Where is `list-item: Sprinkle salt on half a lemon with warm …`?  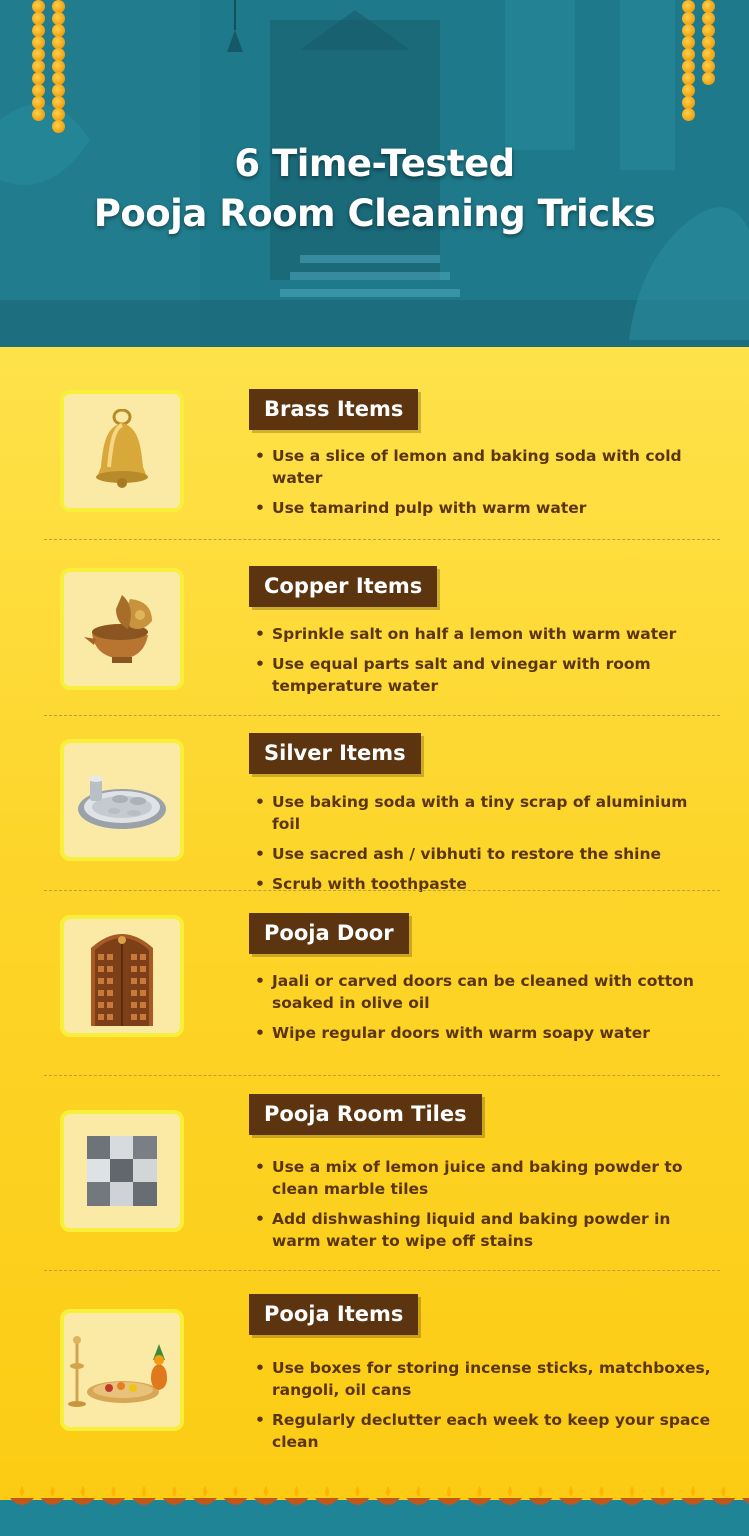 list-item: Sprinkle salt on half a lemon with warm … is located at coordinates (485, 634).